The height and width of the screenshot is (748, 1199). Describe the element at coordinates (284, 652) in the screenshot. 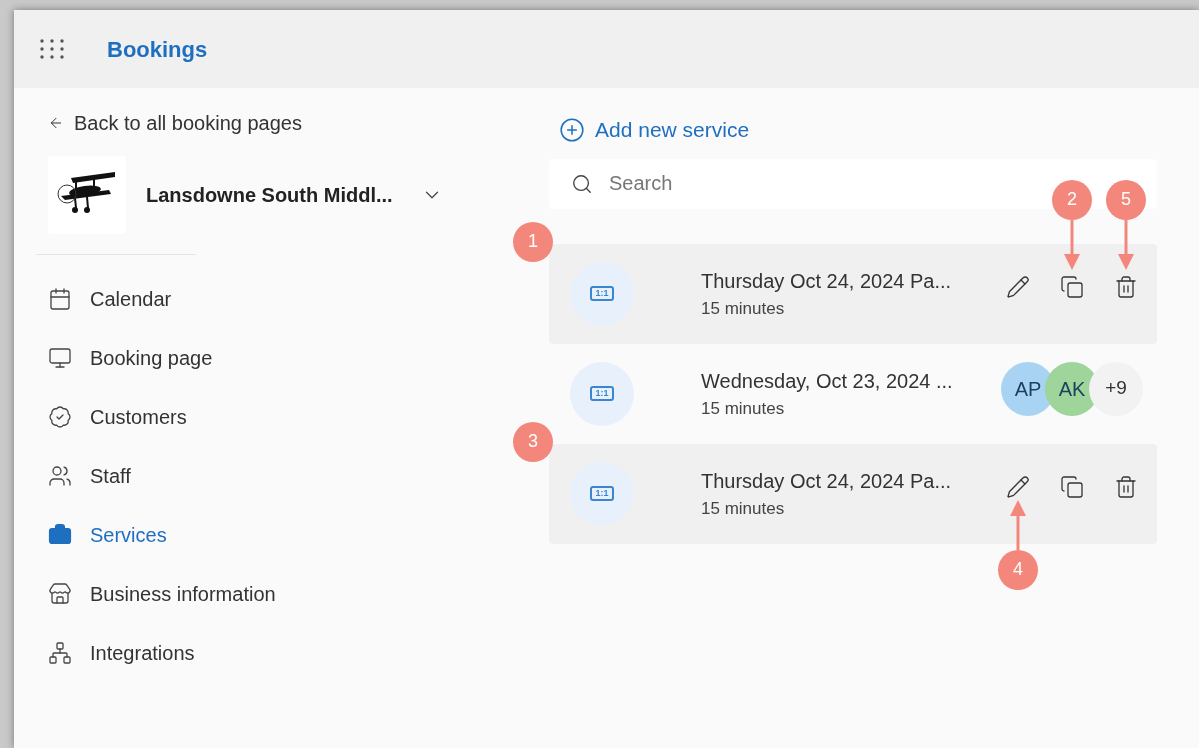

I see `nav-item: Integrations` at that location.